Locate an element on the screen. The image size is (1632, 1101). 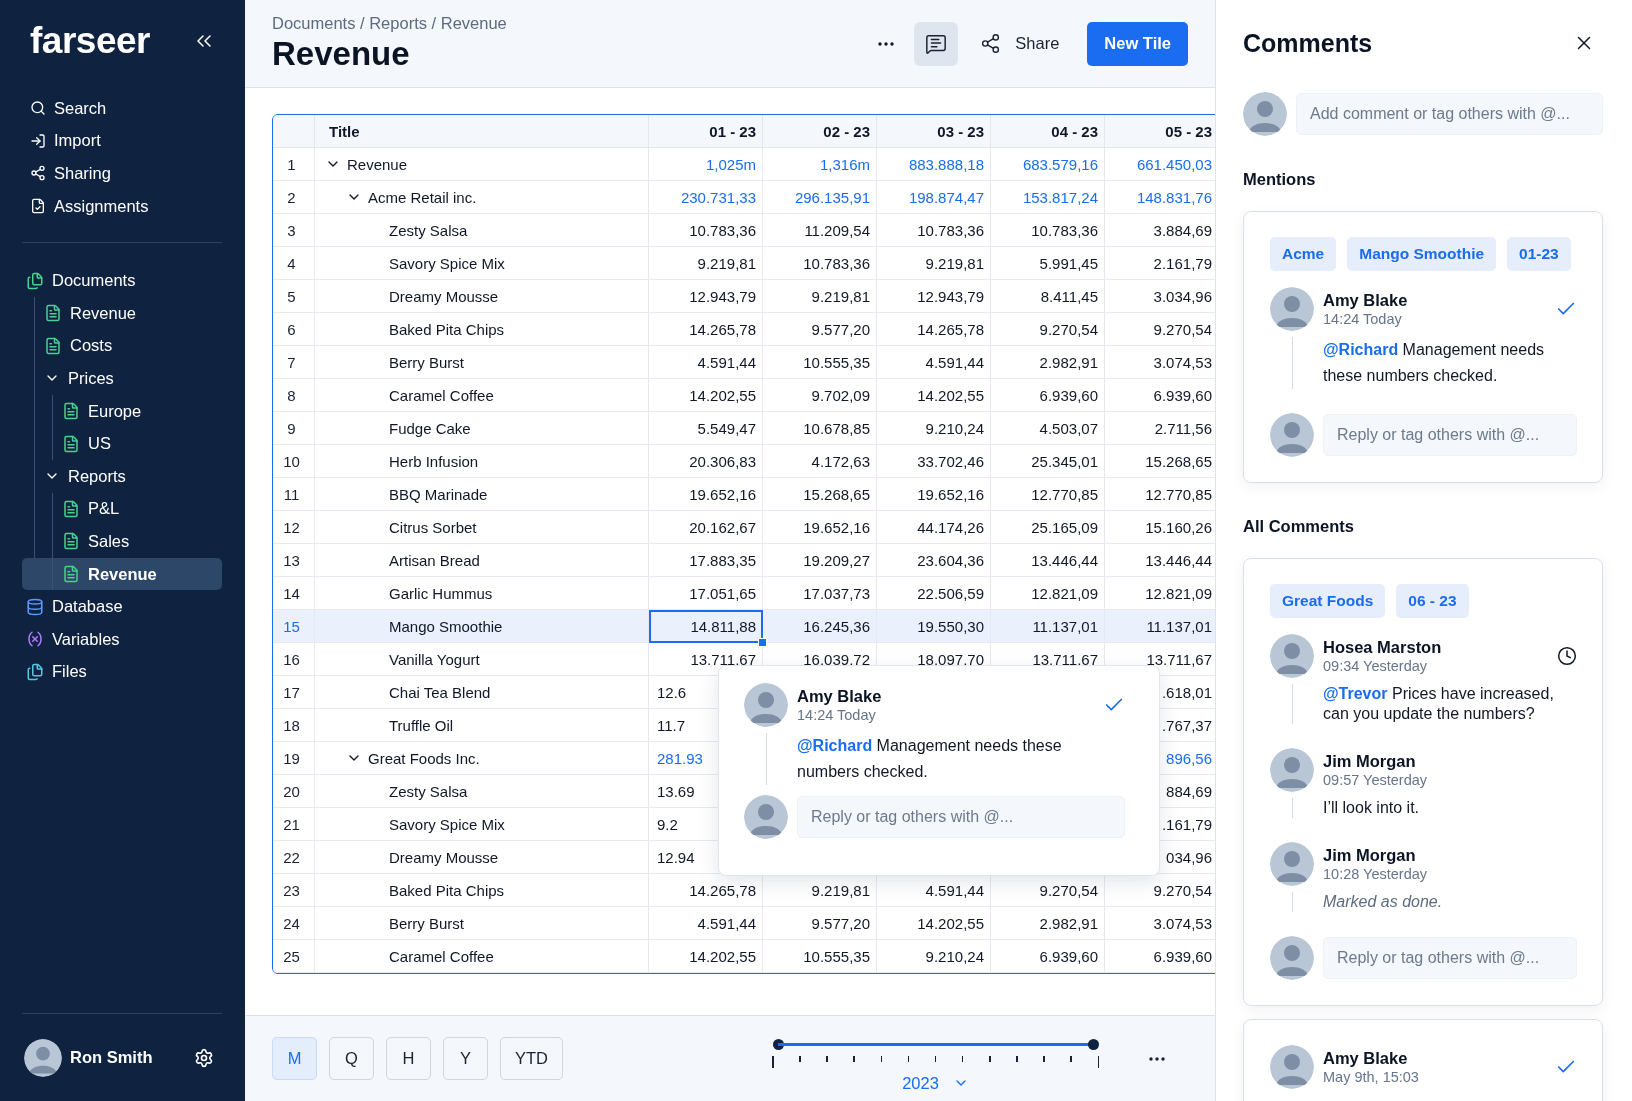
column-header: 04 - 23 is located at coordinates (1048, 131).